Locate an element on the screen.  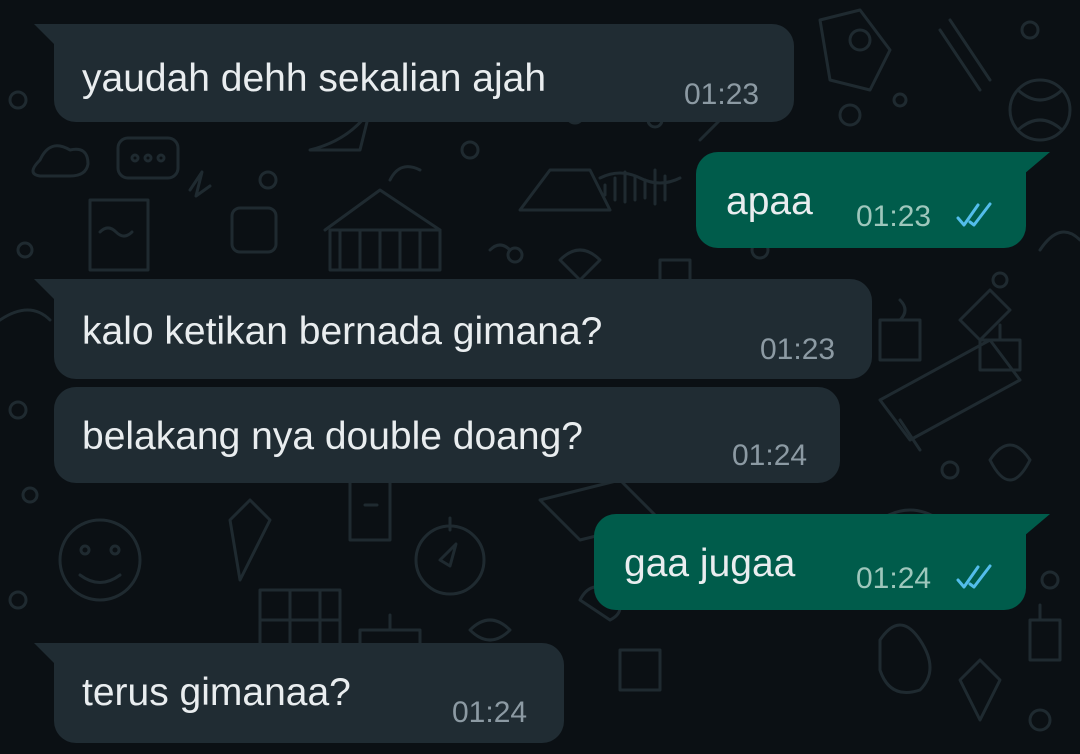
message-bubble-outgoing: gaa jugaa 01:24 is located at coordinates (810, 562).